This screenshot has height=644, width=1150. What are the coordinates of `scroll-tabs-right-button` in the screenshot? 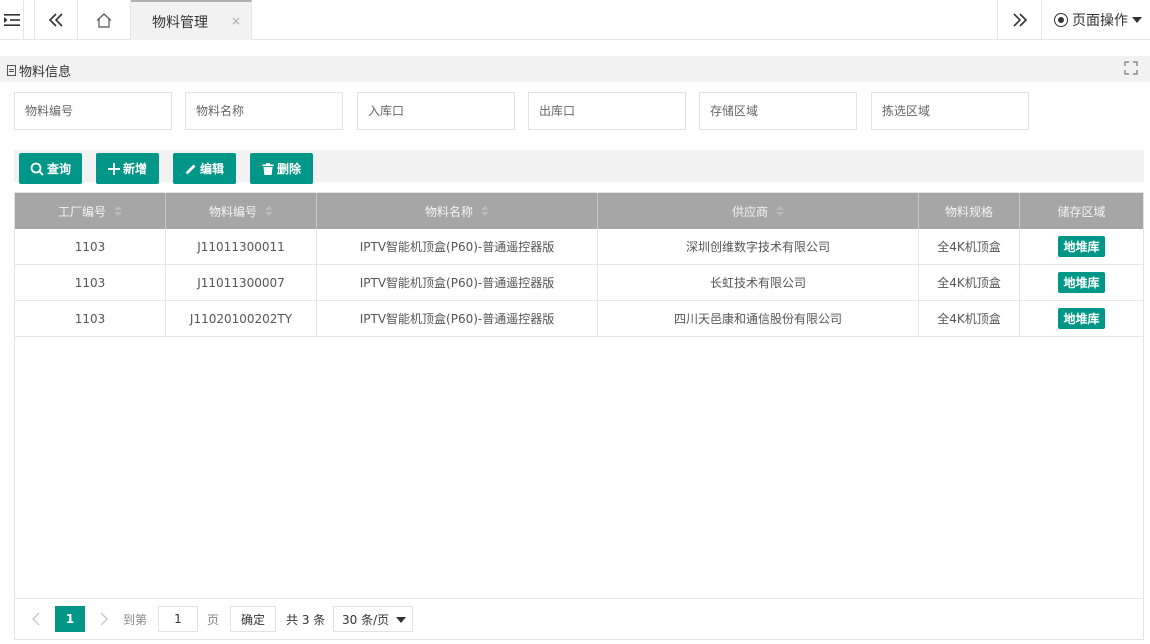 It's located at (1019, 20).